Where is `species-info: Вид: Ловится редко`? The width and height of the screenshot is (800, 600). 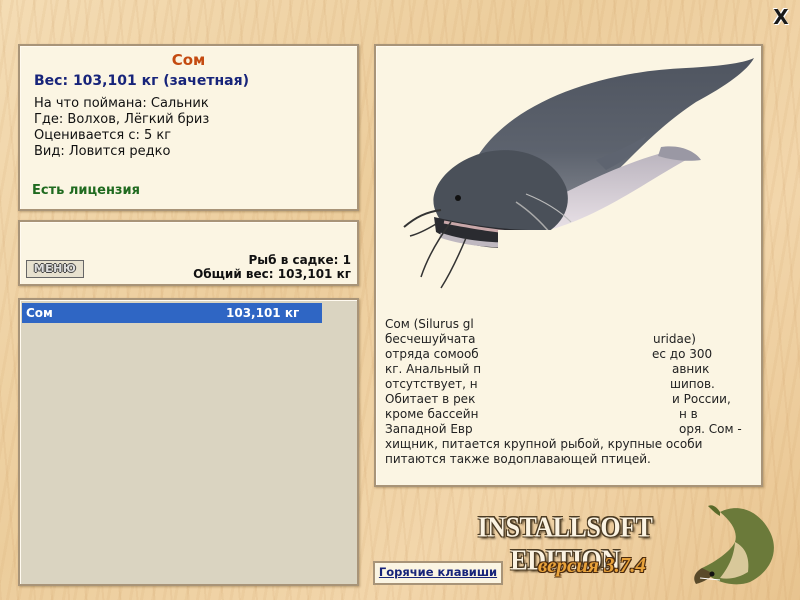 species-info: Вид: Ловится редко is located at coordinates (102, 151).